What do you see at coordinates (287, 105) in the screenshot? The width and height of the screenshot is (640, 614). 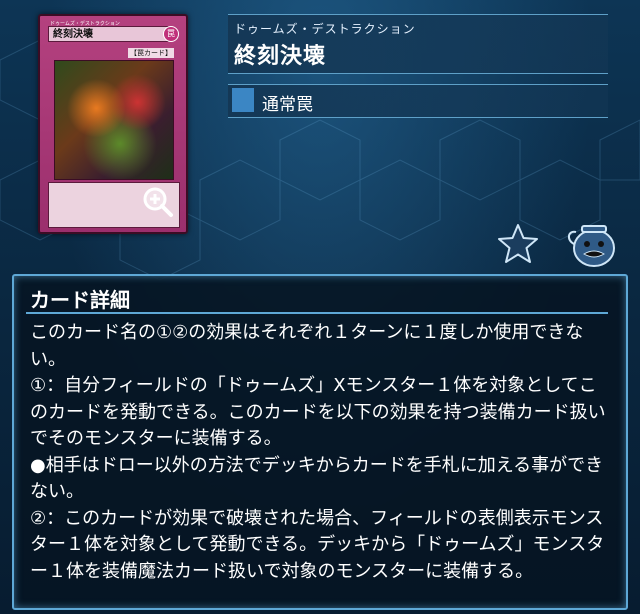 I see `card-type-label: 通常罠` at bounding box center [287, 105].